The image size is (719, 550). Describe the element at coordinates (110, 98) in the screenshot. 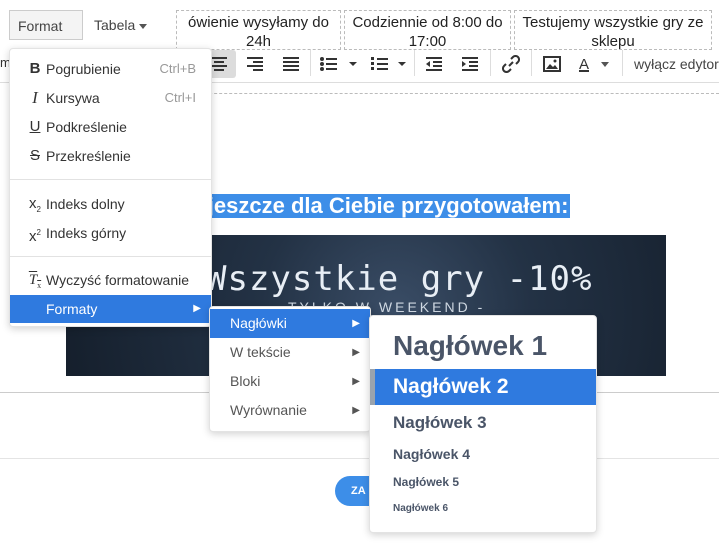

I see `menu-item-italic: I Kursywa Ctrl+I` at that location.